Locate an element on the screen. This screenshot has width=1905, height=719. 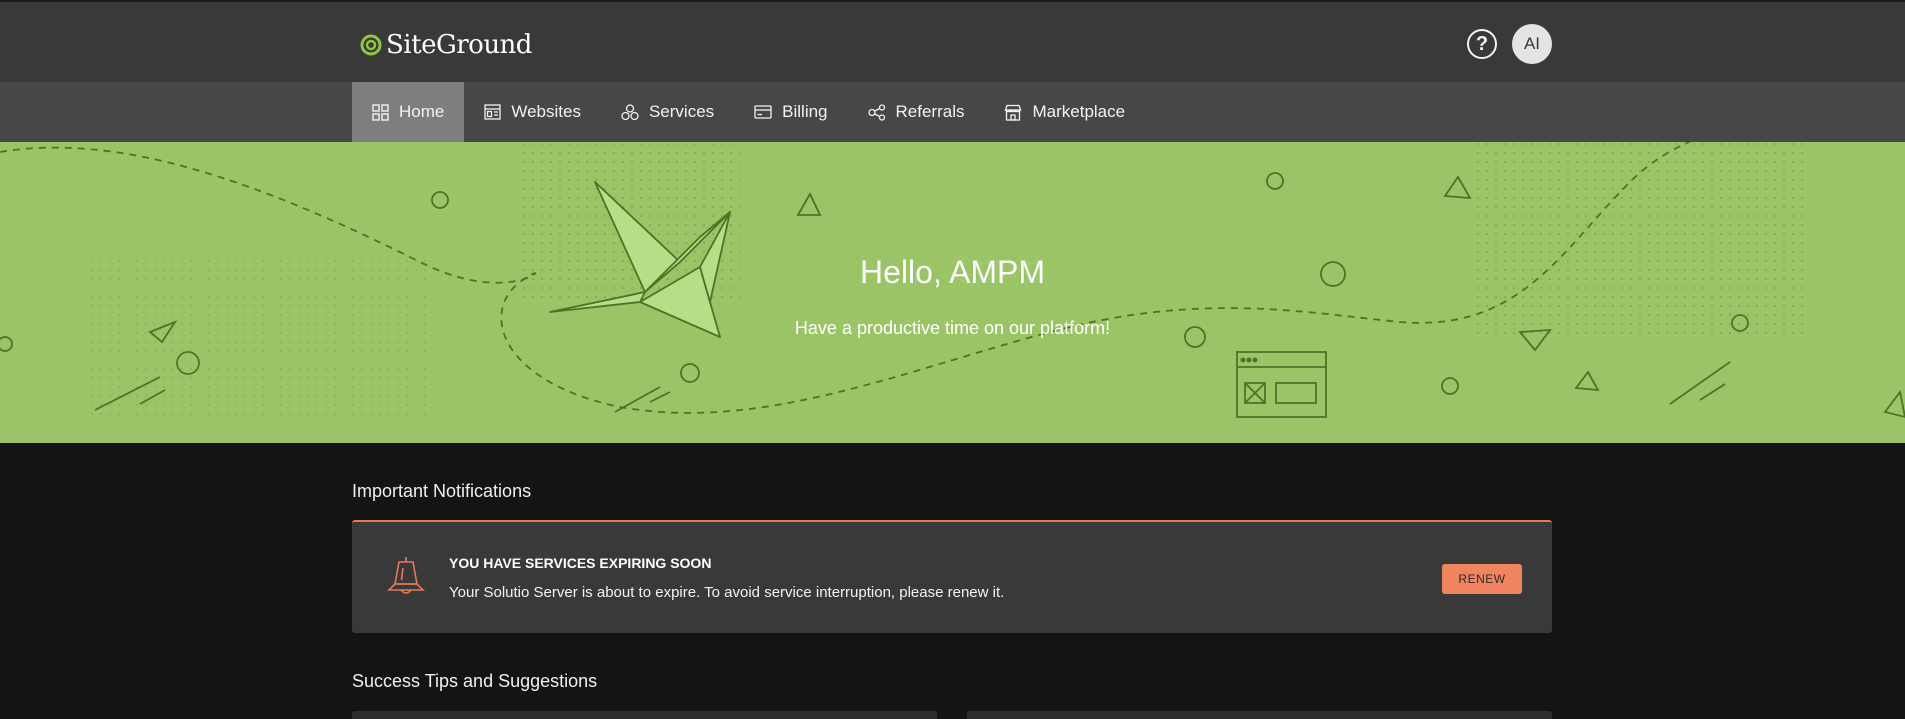
website-icon is located at coordinates (493, 112).